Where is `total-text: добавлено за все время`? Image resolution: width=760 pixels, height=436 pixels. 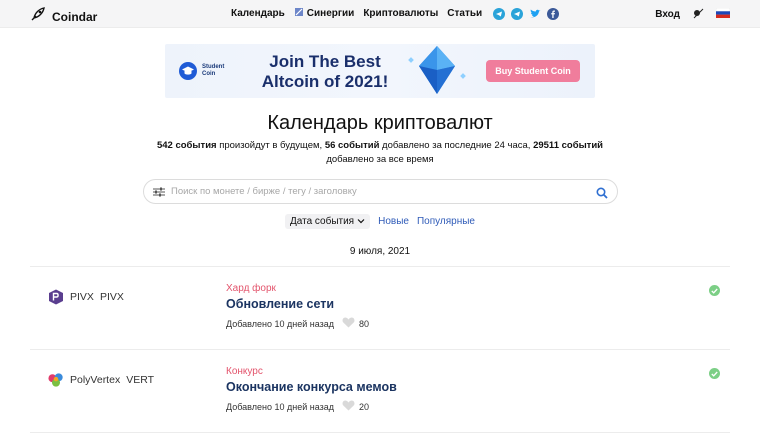
total-text: добавлено за все время is located at coordinates (380, 159).